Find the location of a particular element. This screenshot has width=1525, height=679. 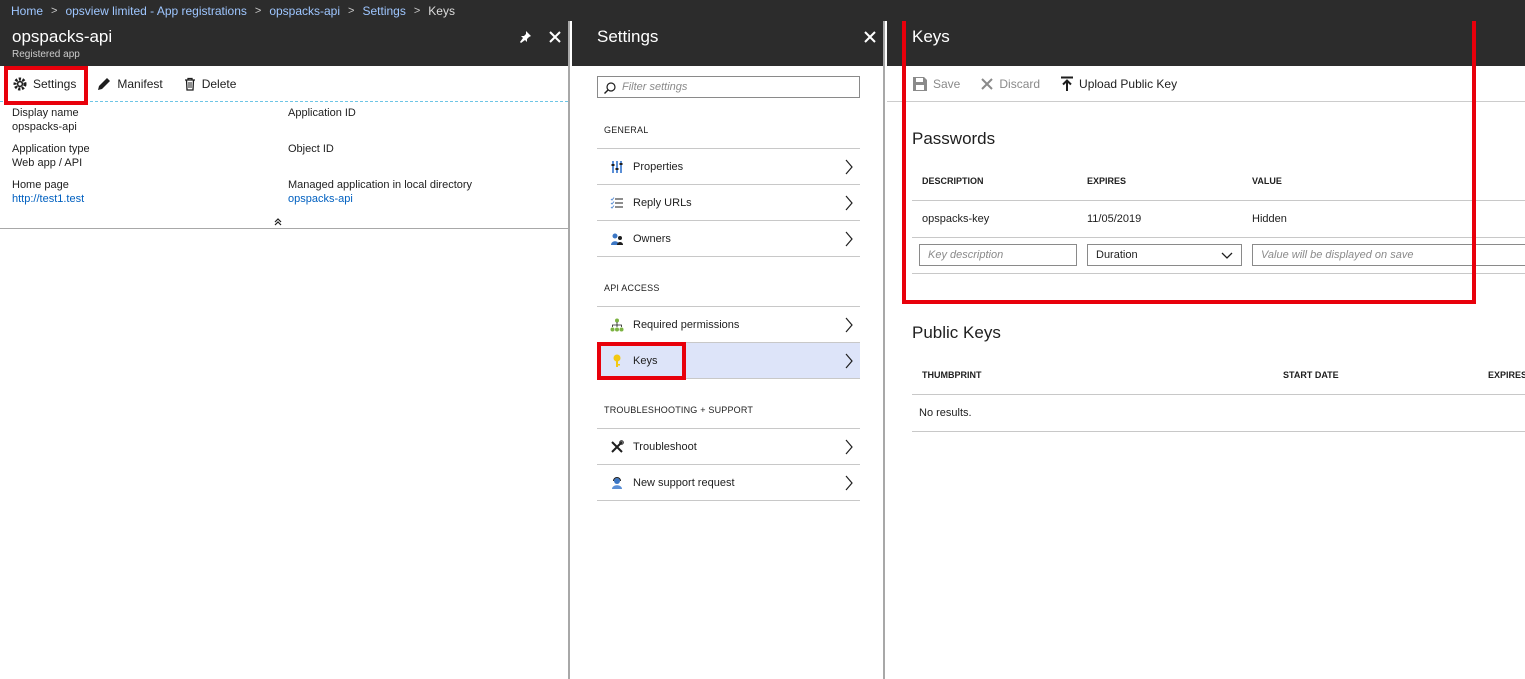

app-id-label: Application ID is located at coordinates (322, 113).